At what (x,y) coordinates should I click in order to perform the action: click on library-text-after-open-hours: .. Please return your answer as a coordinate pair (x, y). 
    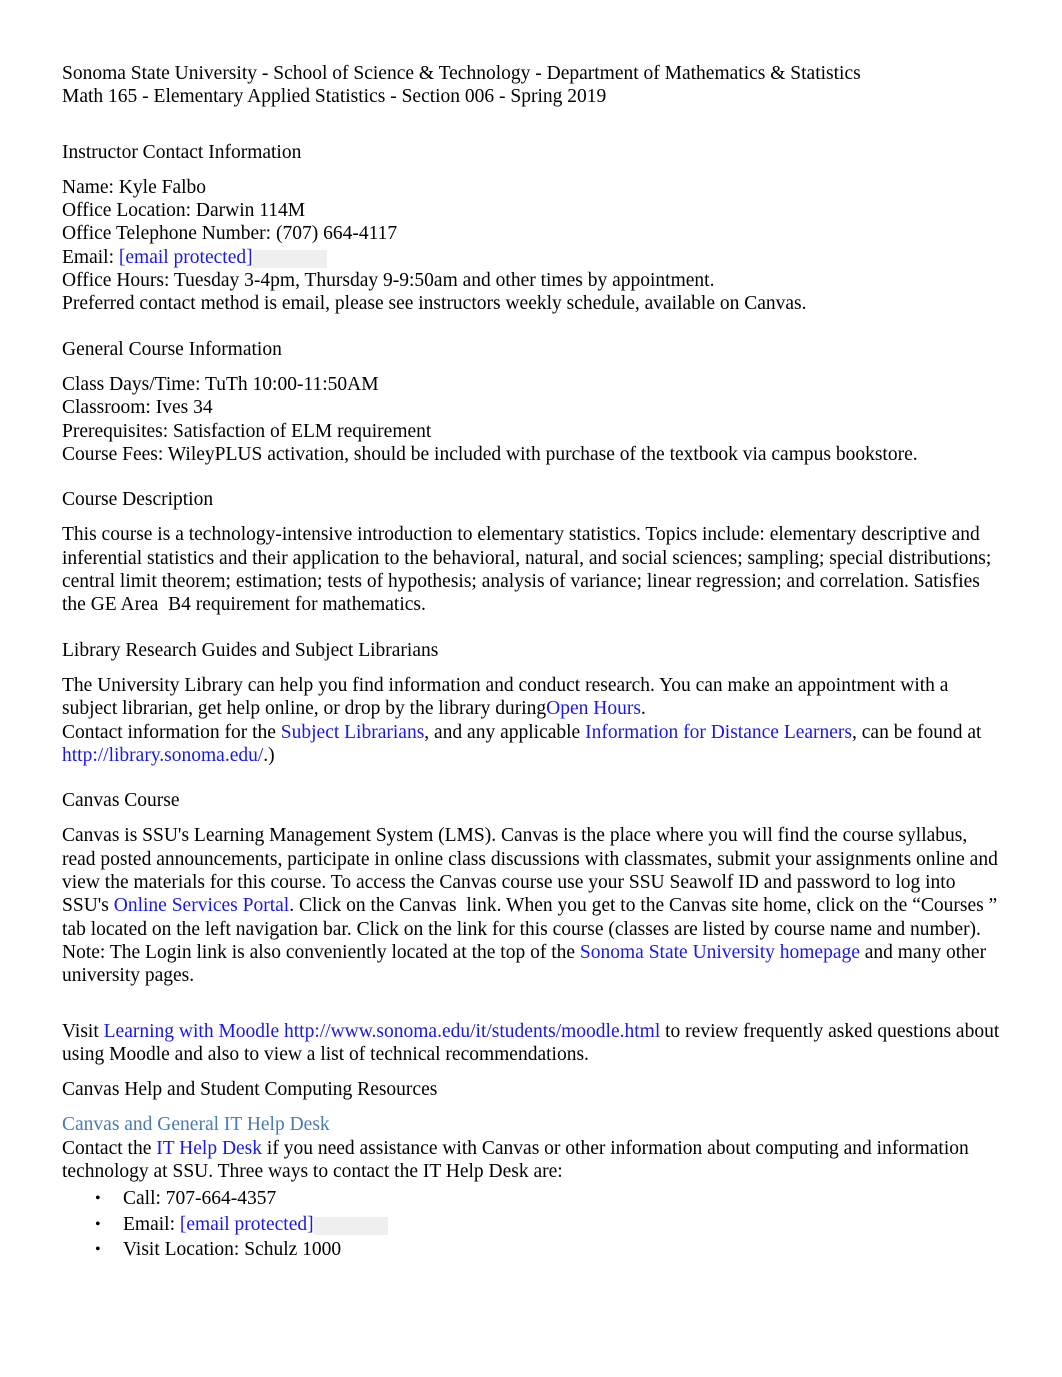
    Looking at the image, I should click on (643, 709).